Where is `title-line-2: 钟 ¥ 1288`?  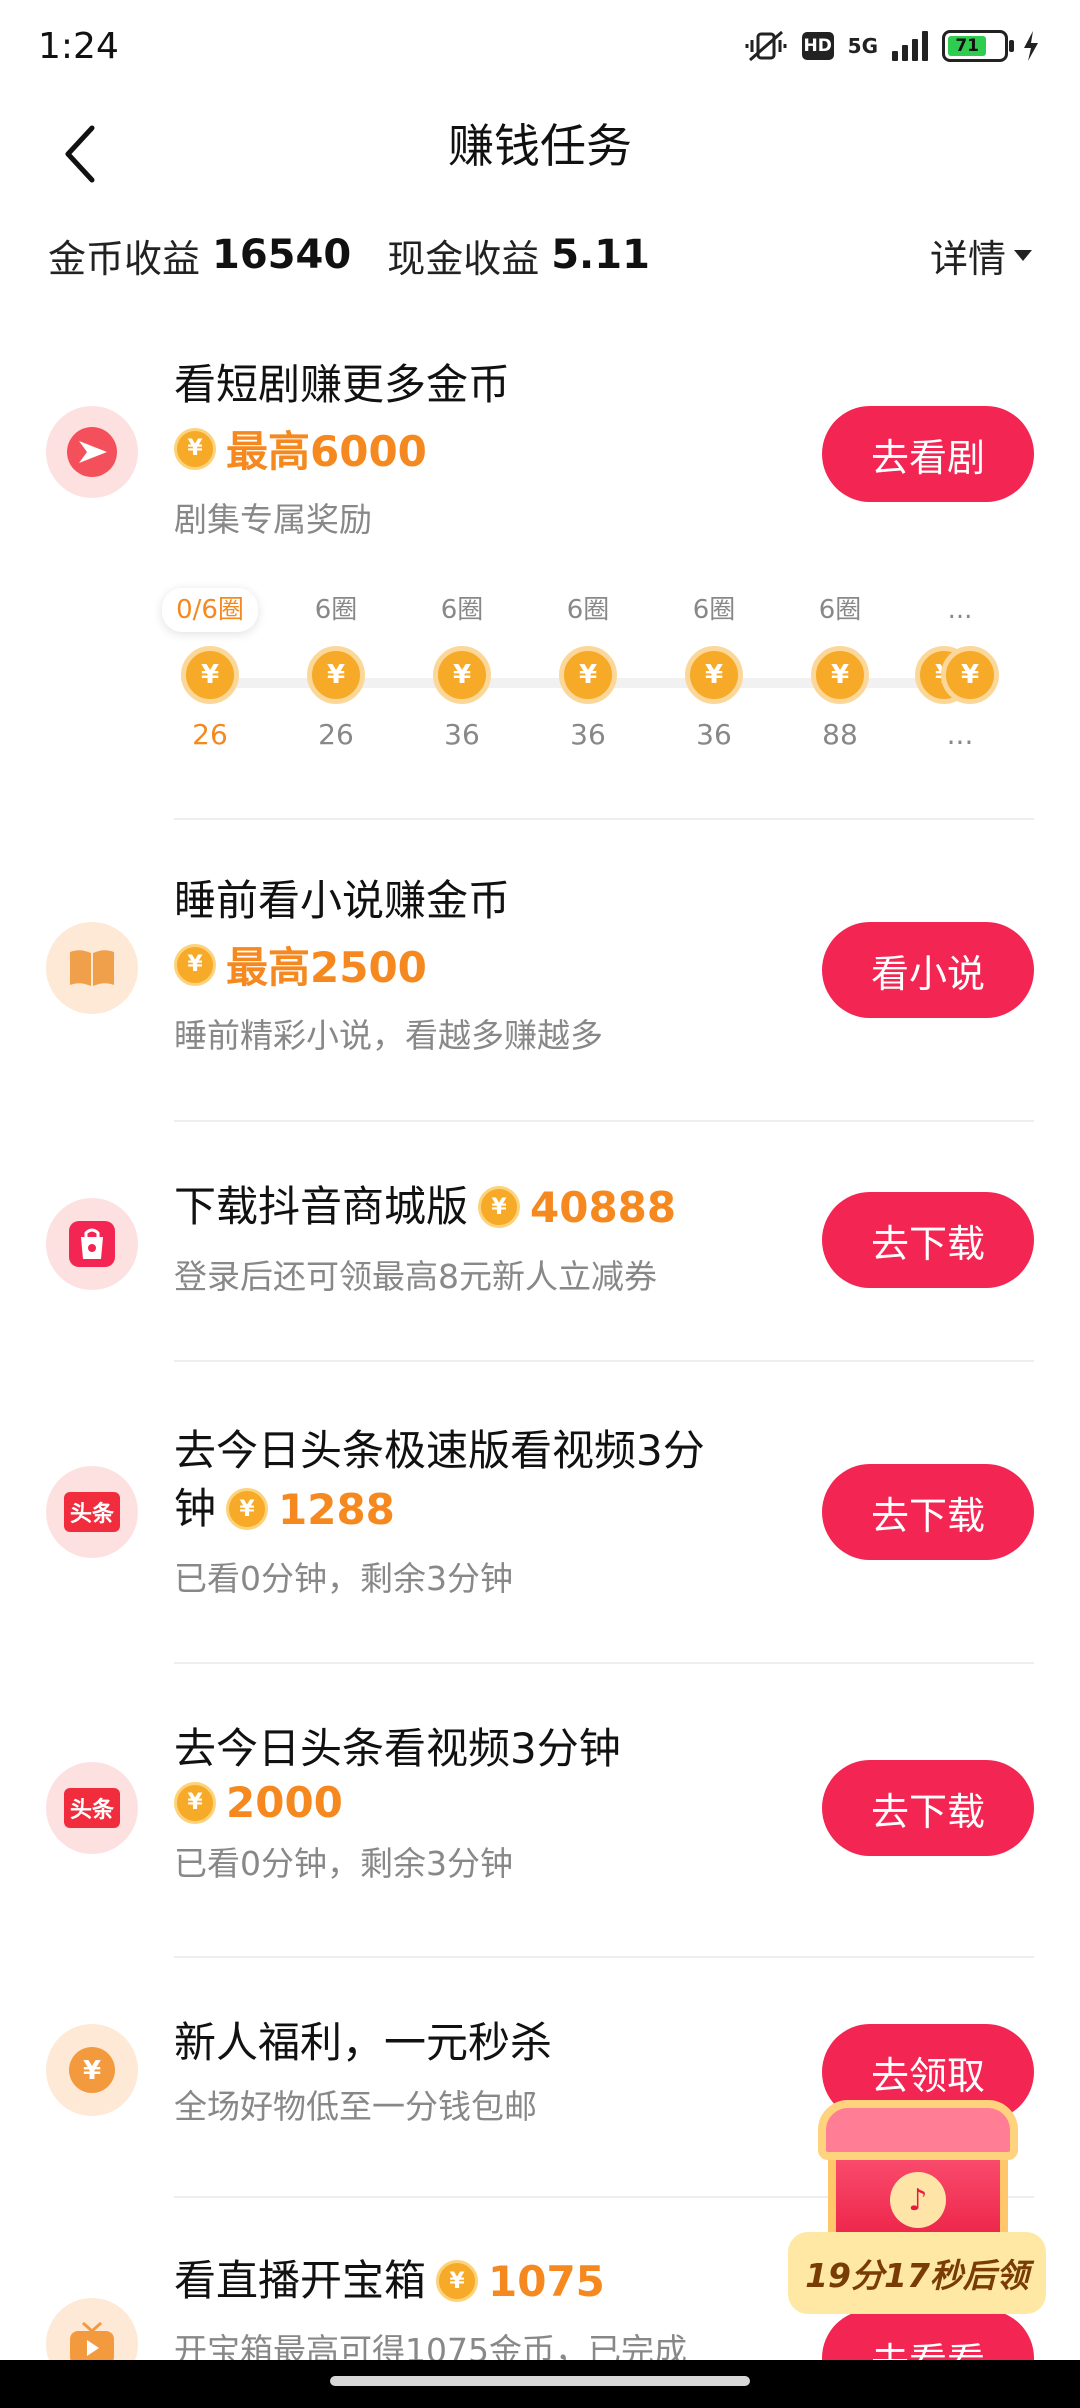
title-line-2: 钟 ¥ 1288 is located at coordinates (479, 1509).